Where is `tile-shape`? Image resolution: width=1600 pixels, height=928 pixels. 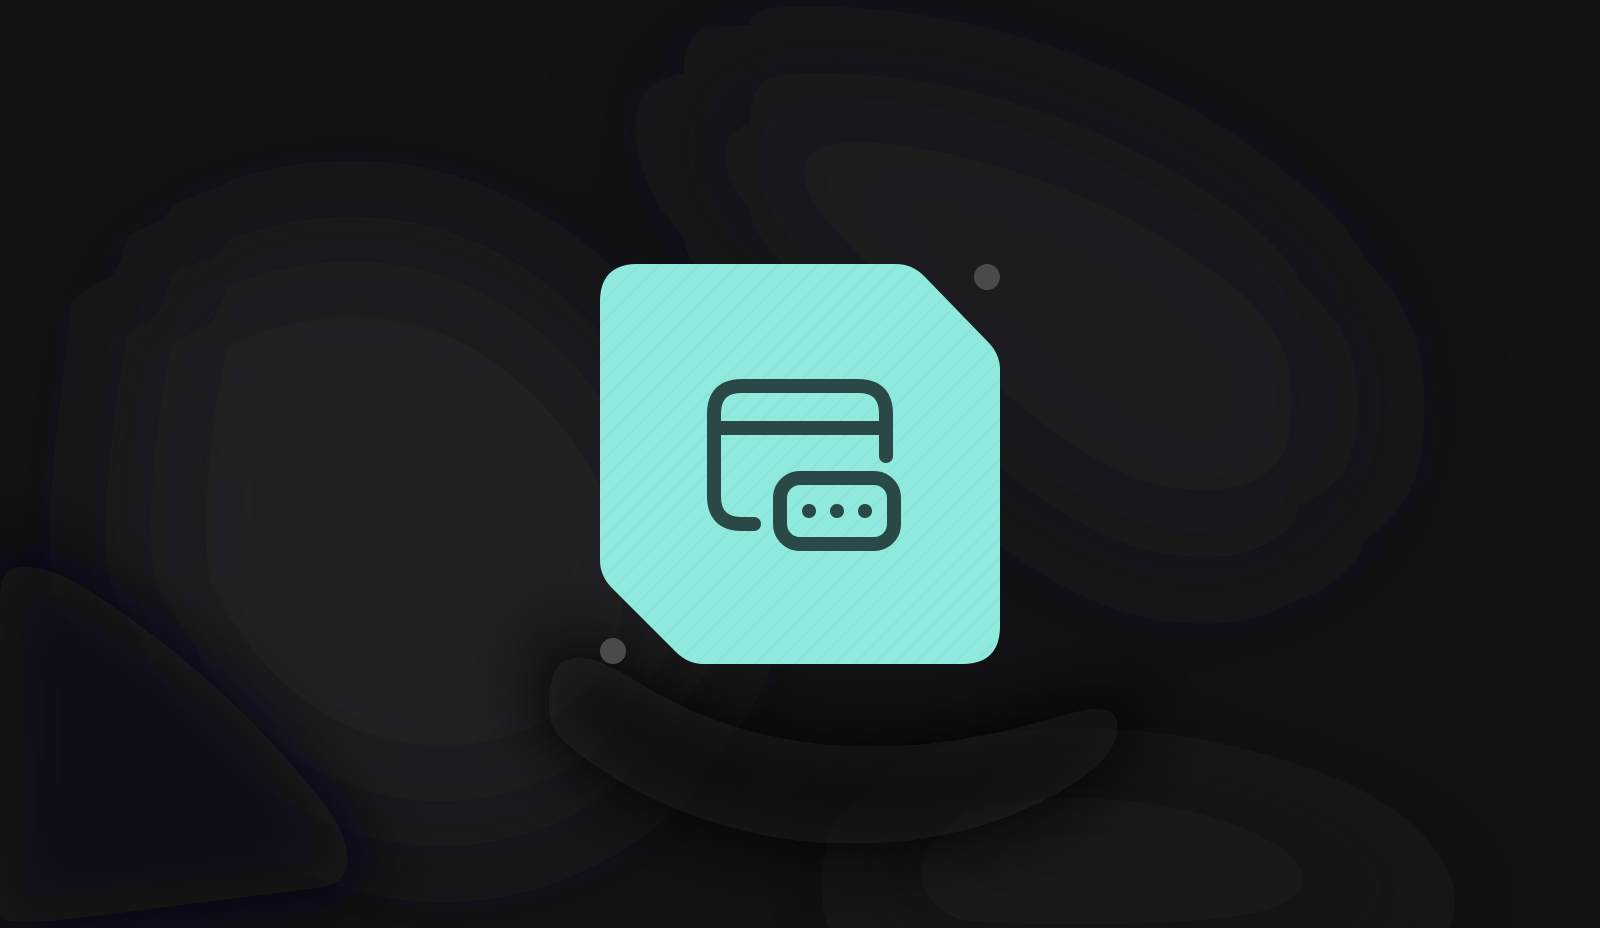 tile-shape is located at coordinates (800, 464).